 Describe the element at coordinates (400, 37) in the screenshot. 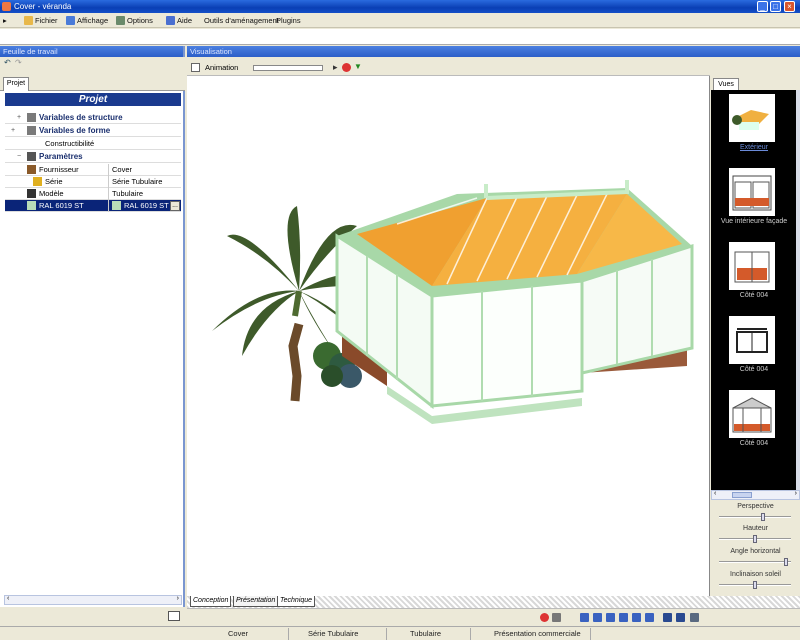

I see `toolbar-strip` at that location.